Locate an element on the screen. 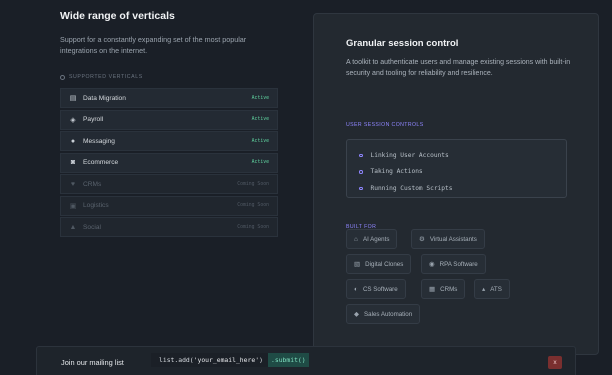 Image resolution: width=612 pixels, height=375 pixels. vertical-item: ▤ Data Migration Active is located at coordinates (169, 98).